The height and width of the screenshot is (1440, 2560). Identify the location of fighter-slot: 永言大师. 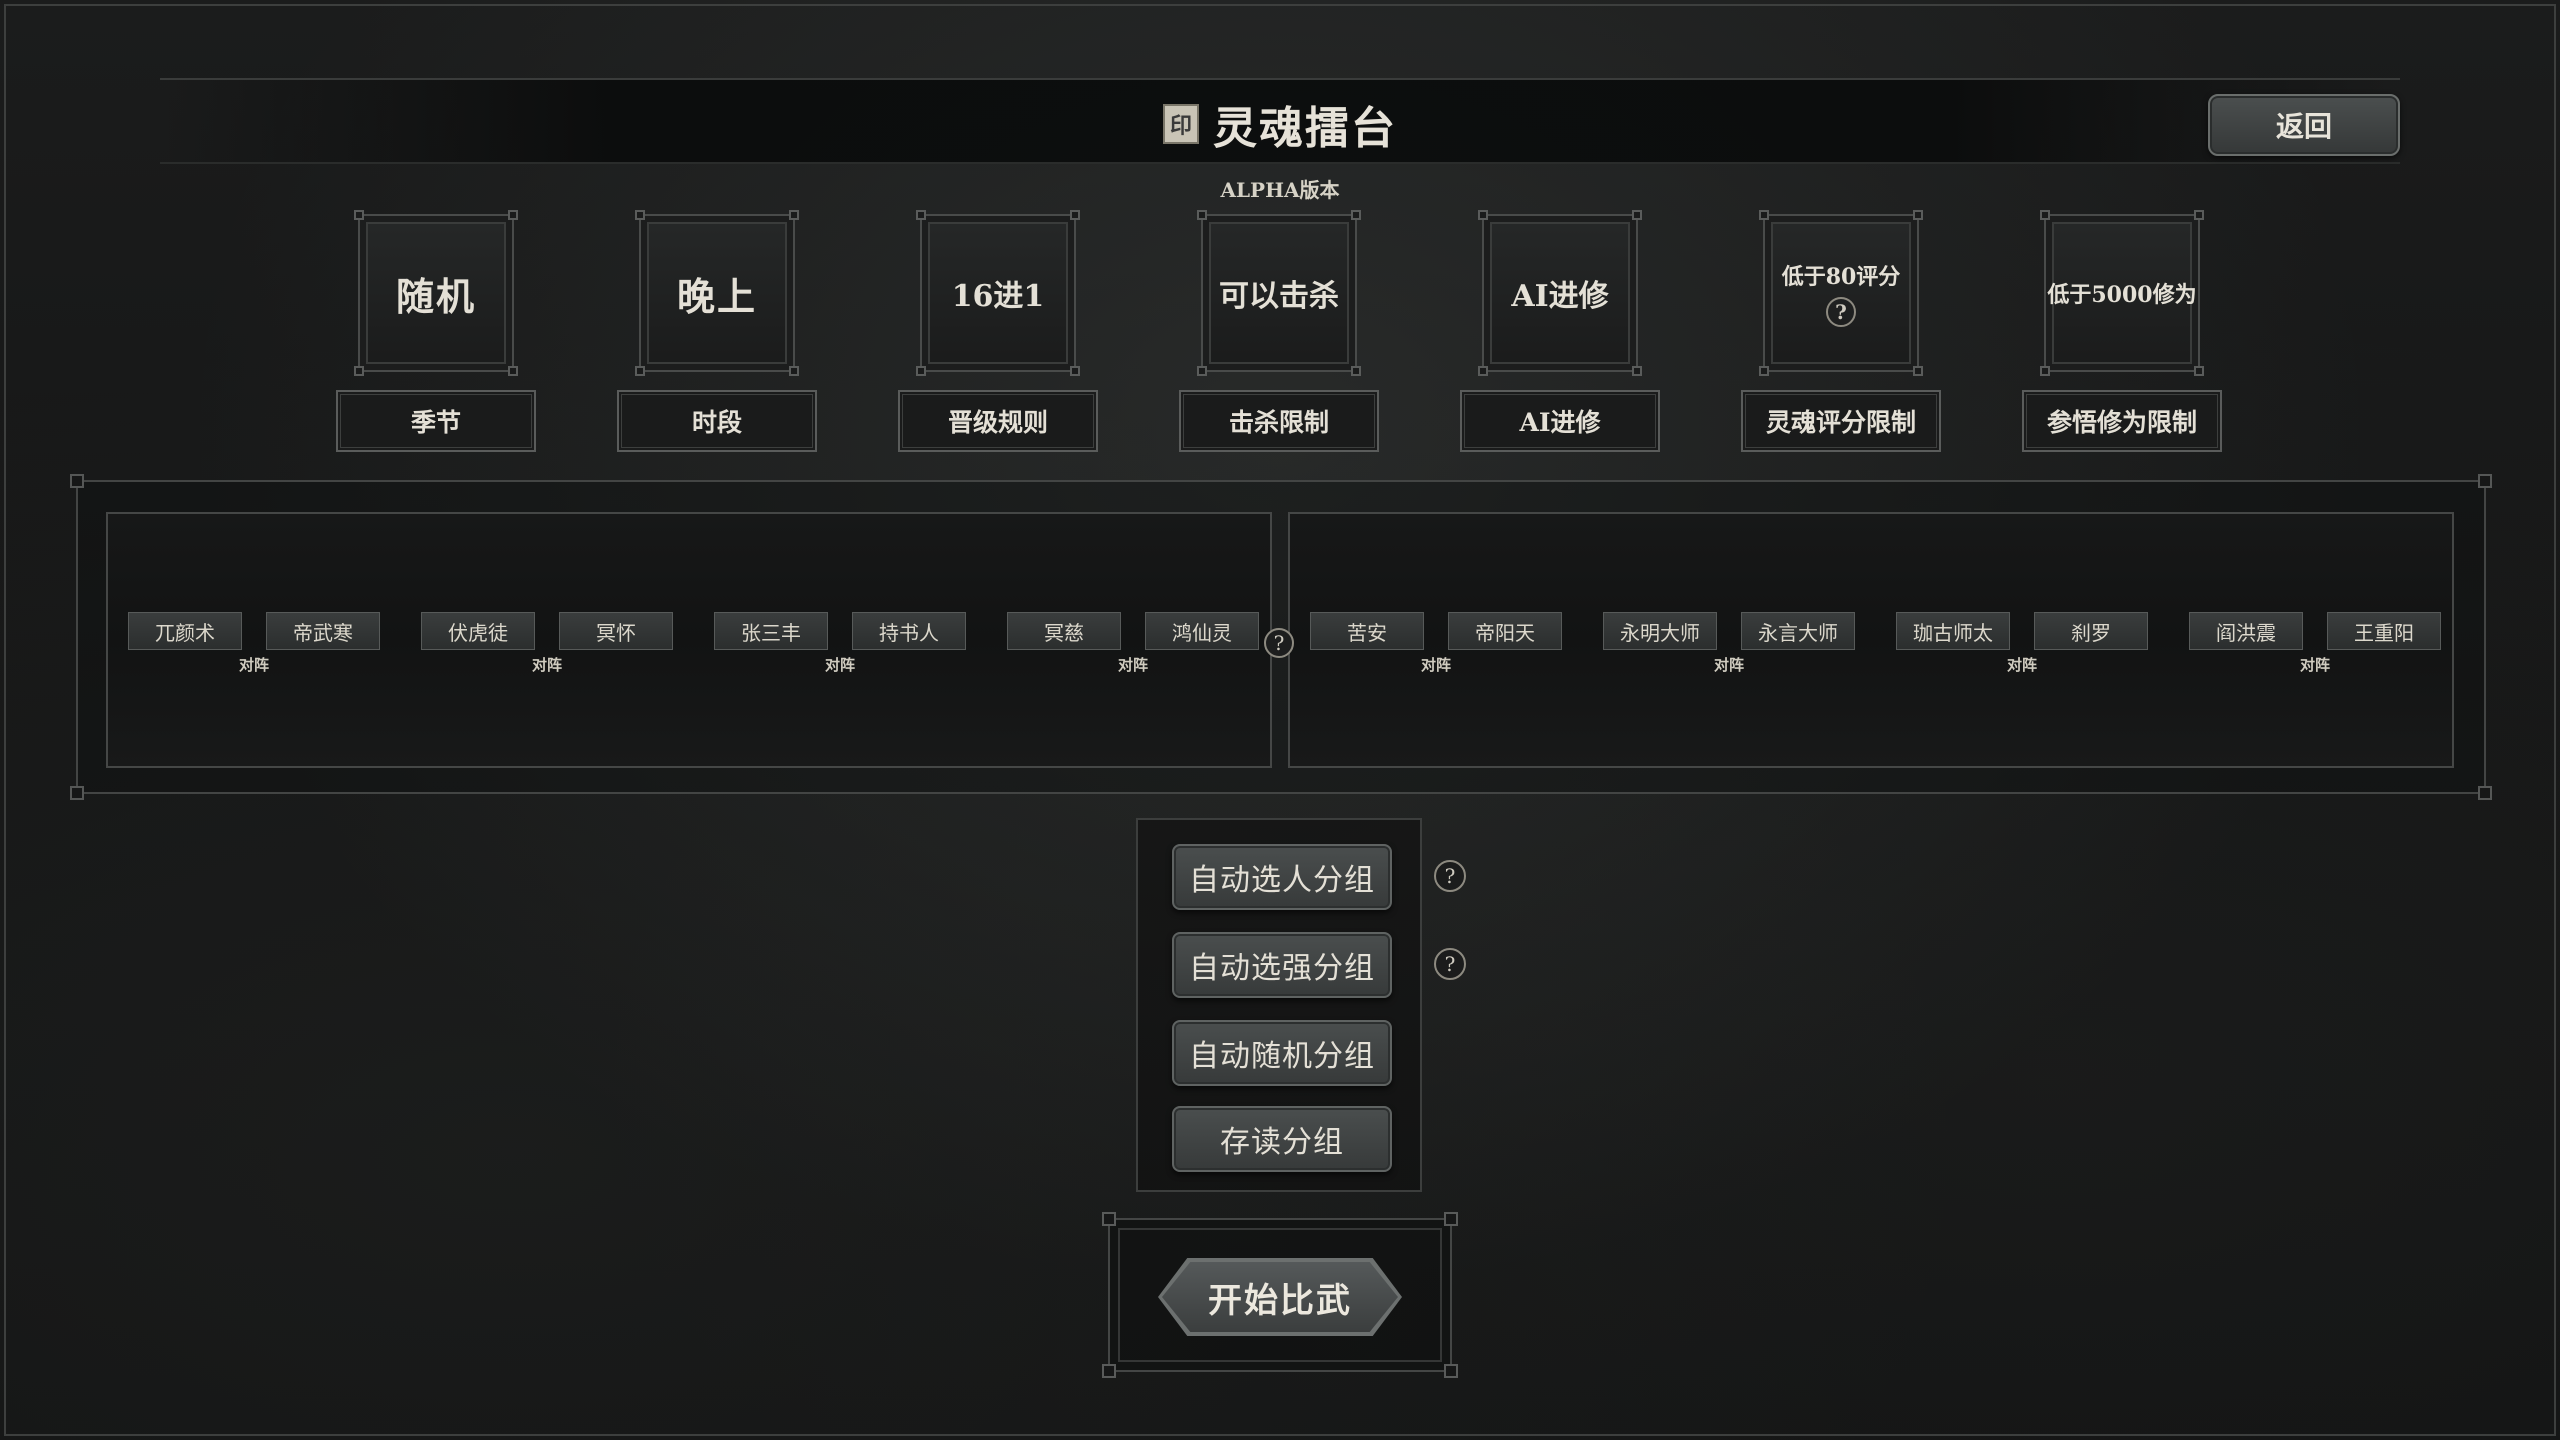
(1798, 631).